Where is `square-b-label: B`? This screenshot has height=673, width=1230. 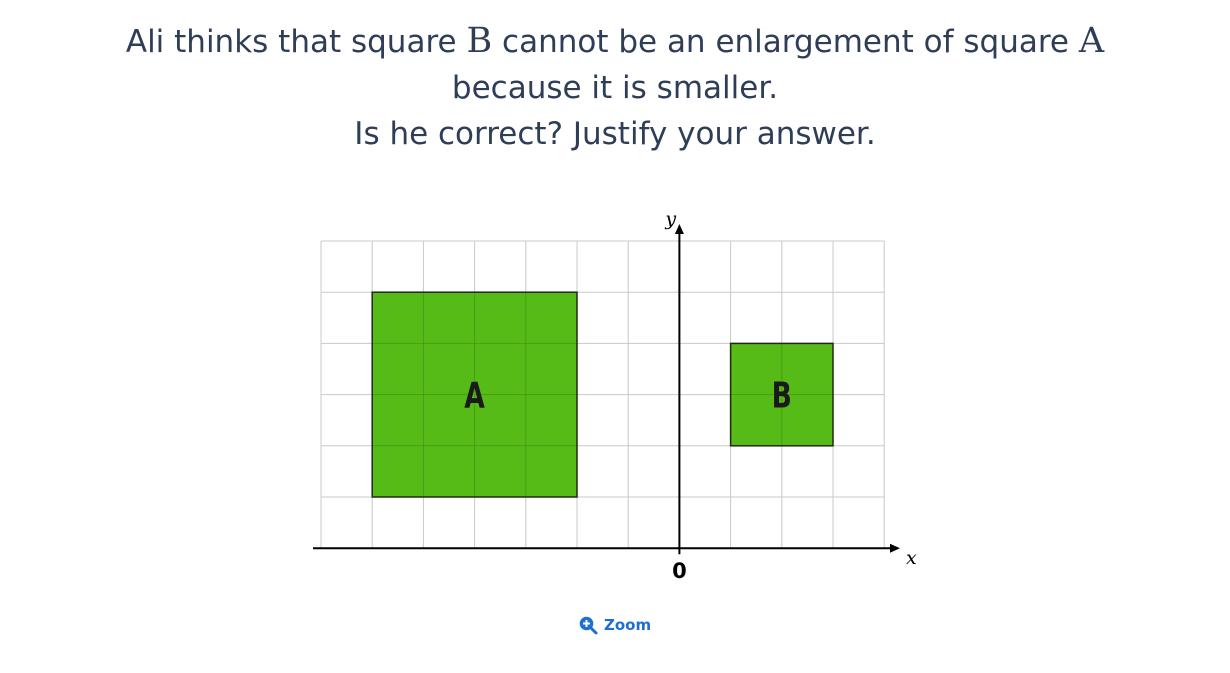 square-b-label: B is located at coordinates (782, 395).